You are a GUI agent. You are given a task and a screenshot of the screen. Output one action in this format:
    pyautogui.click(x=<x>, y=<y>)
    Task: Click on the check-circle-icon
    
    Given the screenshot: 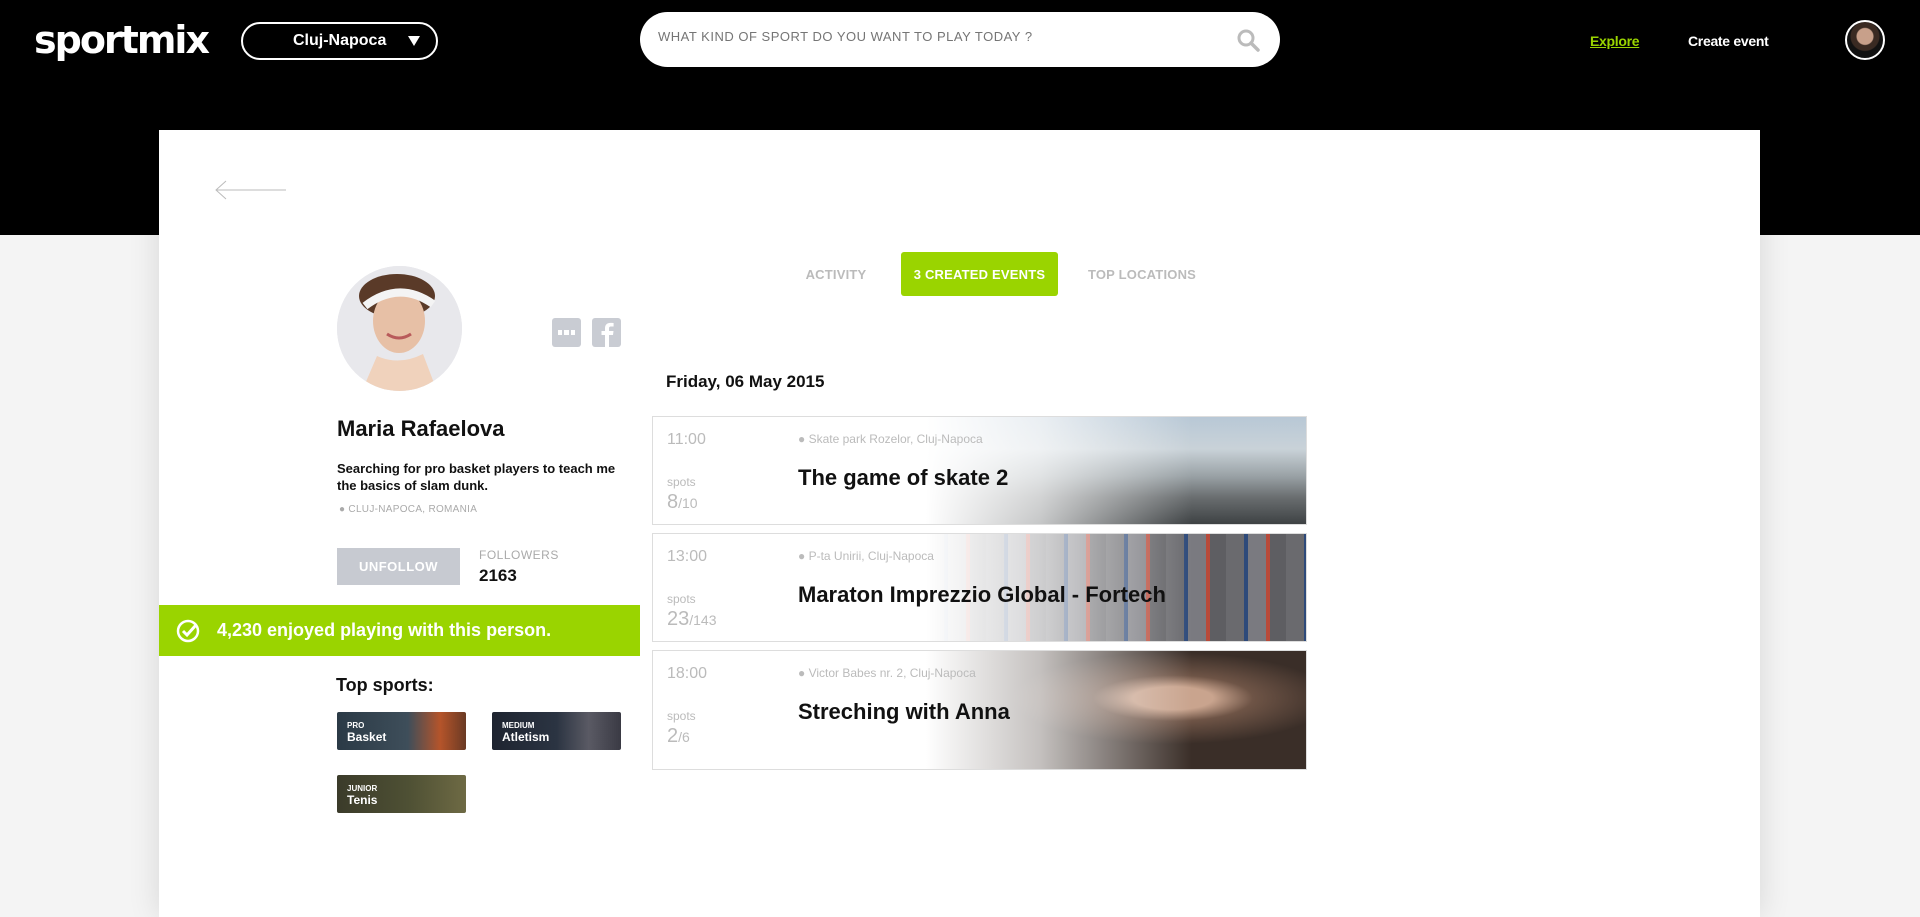 What is the action you would take?
    pyautogui.click(x=188, y=631)
    